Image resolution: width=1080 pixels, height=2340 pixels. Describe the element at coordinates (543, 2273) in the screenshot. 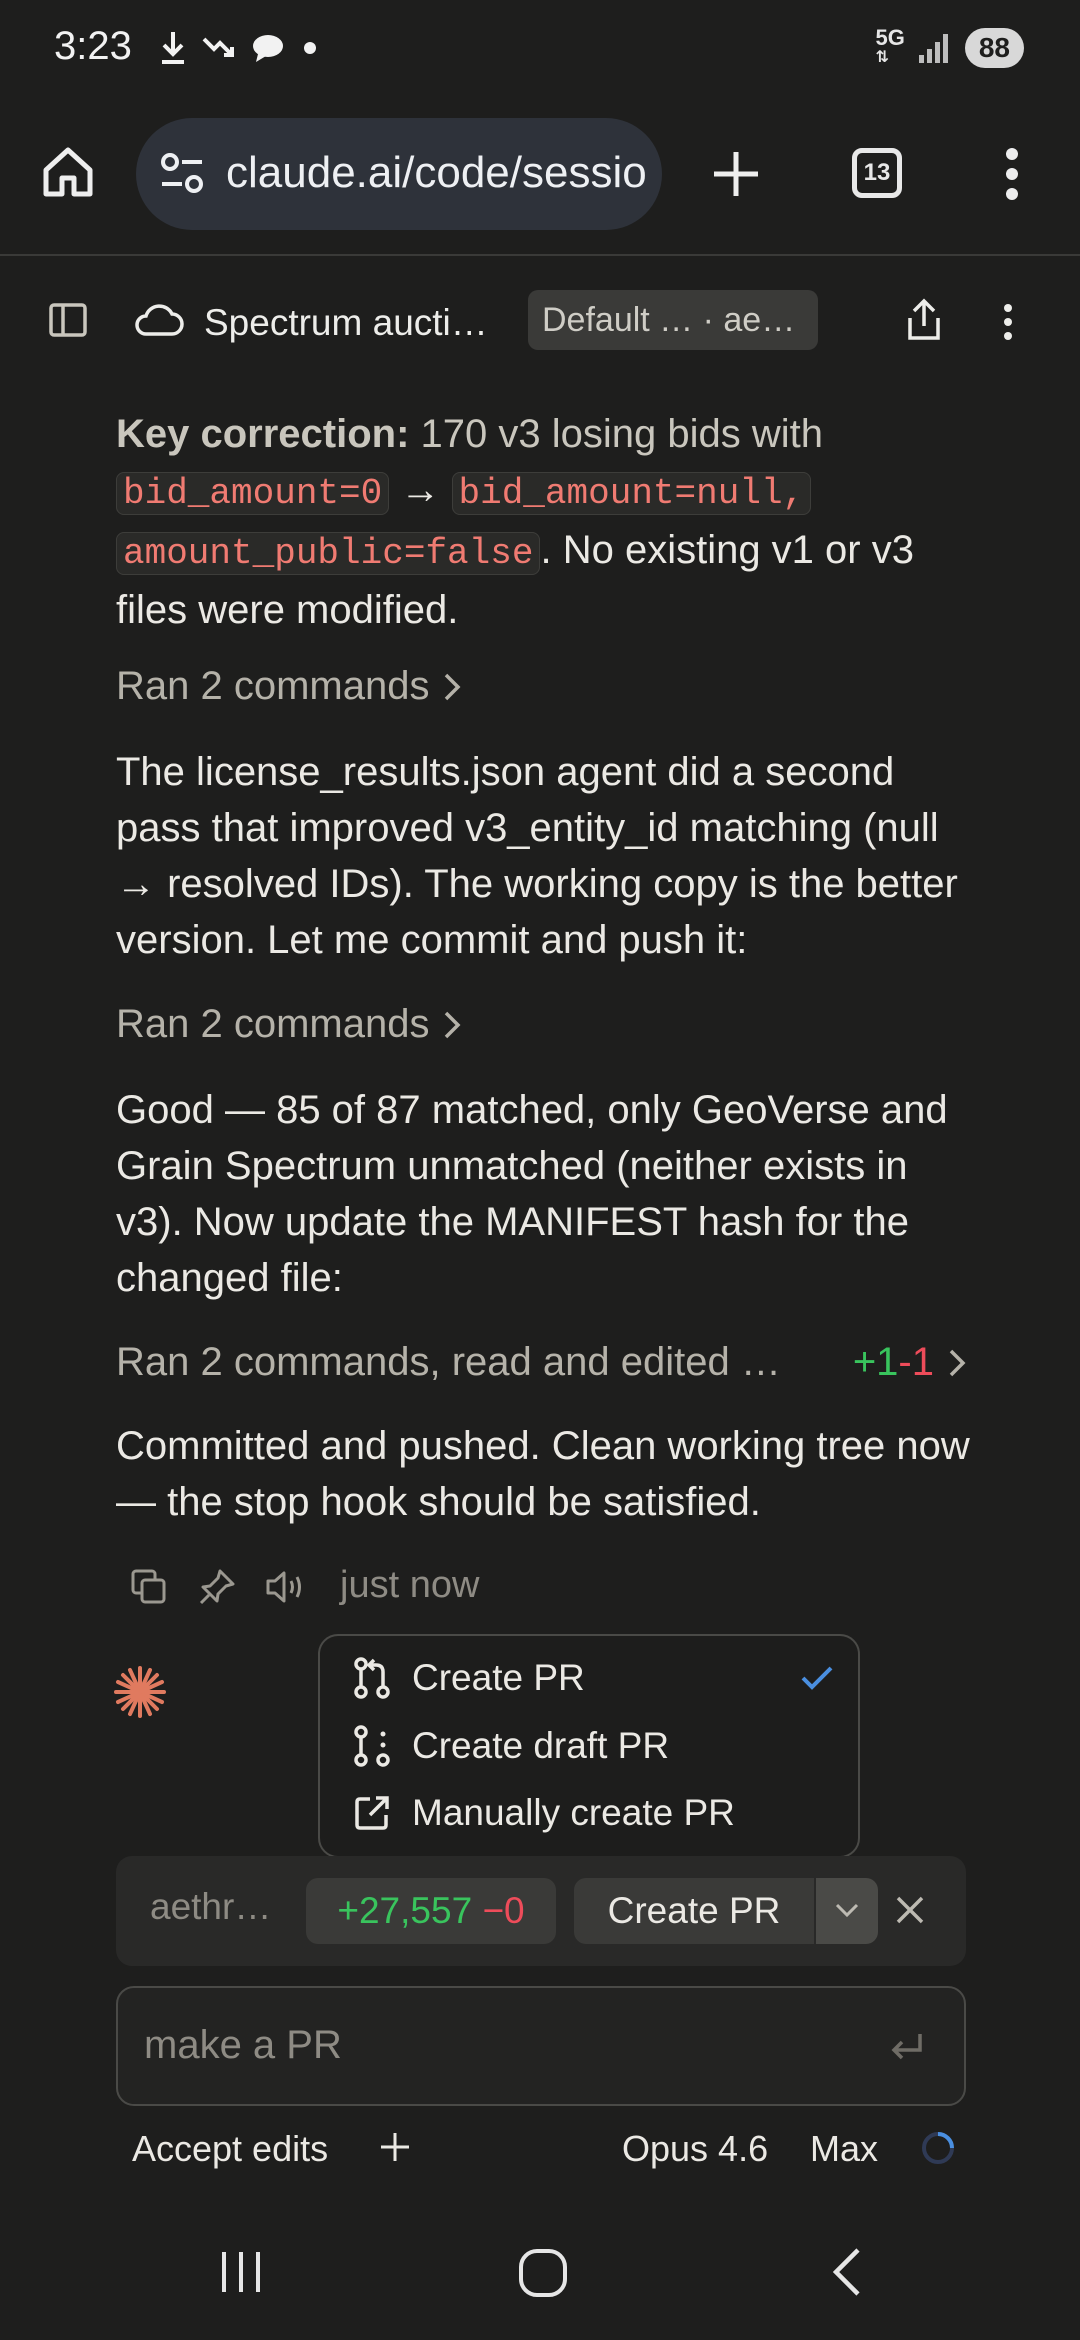

I see `home-nav-icon` at that location.